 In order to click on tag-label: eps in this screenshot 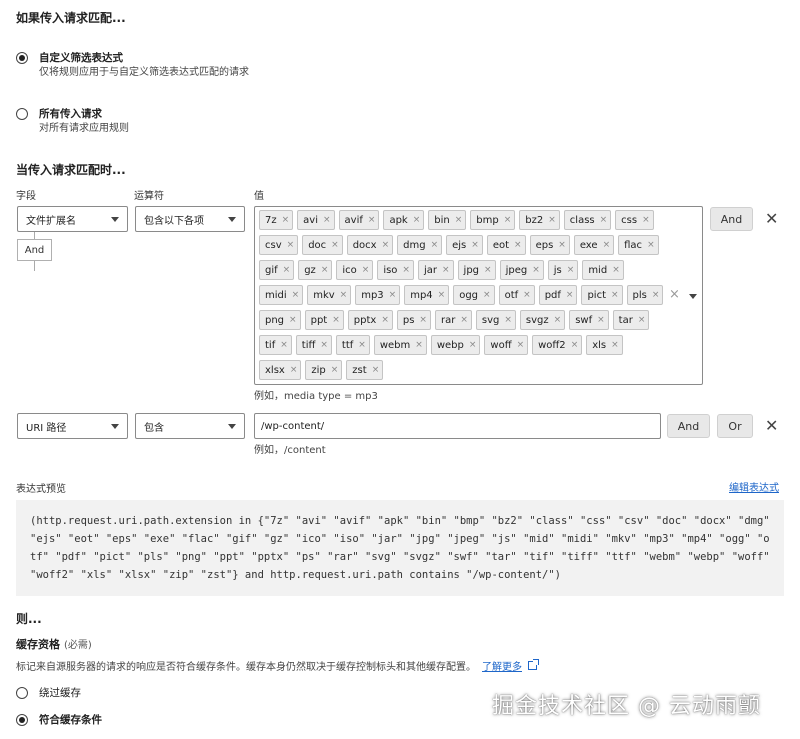, I will do `click(544, 245)`.